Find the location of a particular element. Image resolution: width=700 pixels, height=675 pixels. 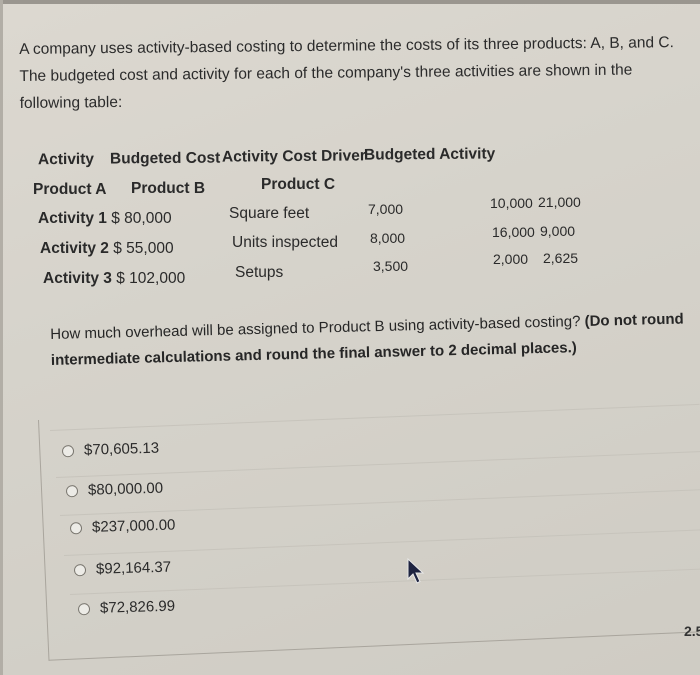

row2-activity: Activity 2 $ 55,000 is located at coordinates (107, 249).